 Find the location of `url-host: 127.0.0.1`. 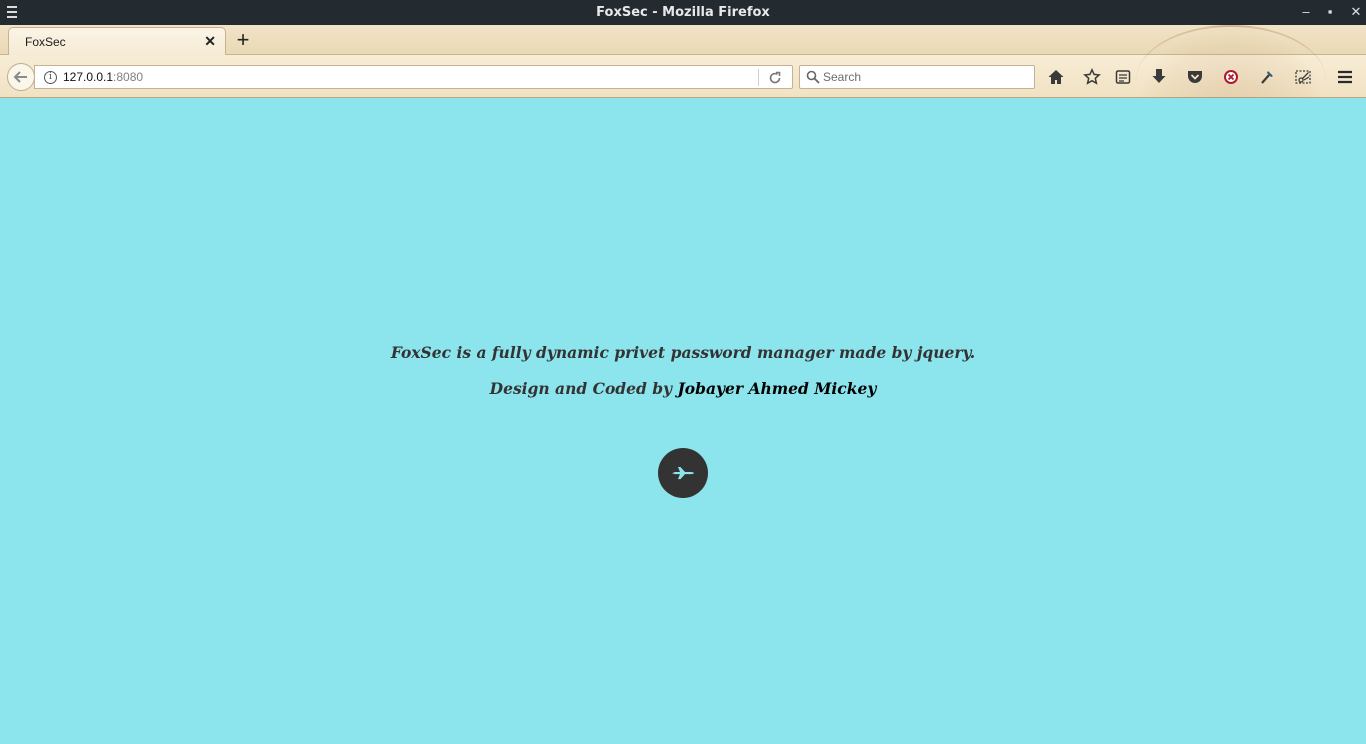

url-host: 127.0.0.1 is located at coordinates (88, 77).